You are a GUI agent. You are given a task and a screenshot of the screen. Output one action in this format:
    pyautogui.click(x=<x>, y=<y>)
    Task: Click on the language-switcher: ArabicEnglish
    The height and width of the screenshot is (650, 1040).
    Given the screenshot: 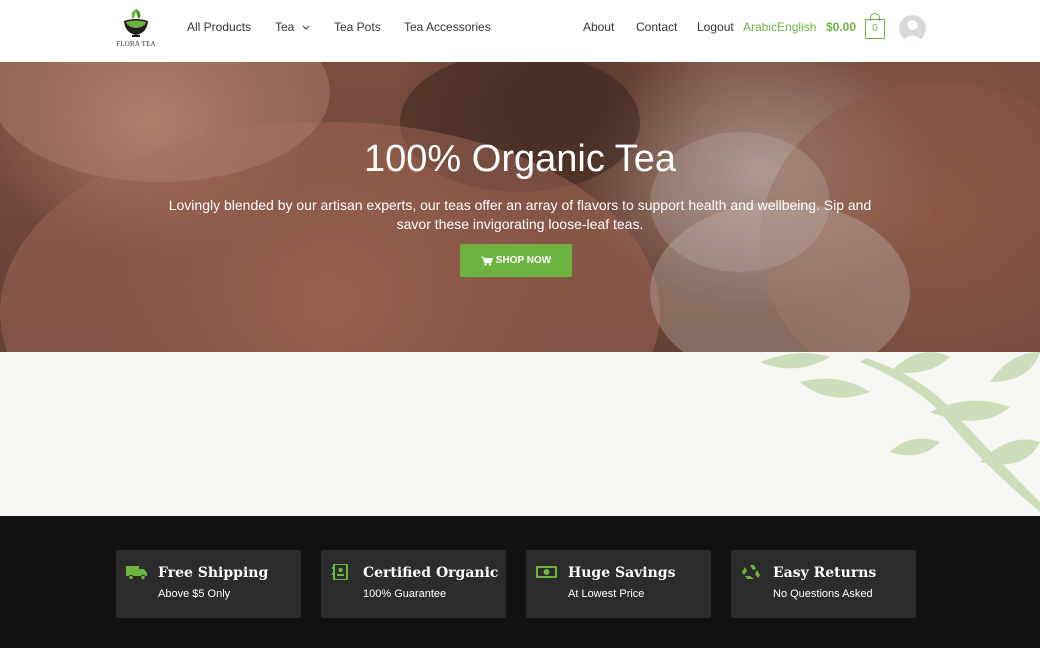 What is the action you would take?
    pyautogui.click(x=779, y=27)
    